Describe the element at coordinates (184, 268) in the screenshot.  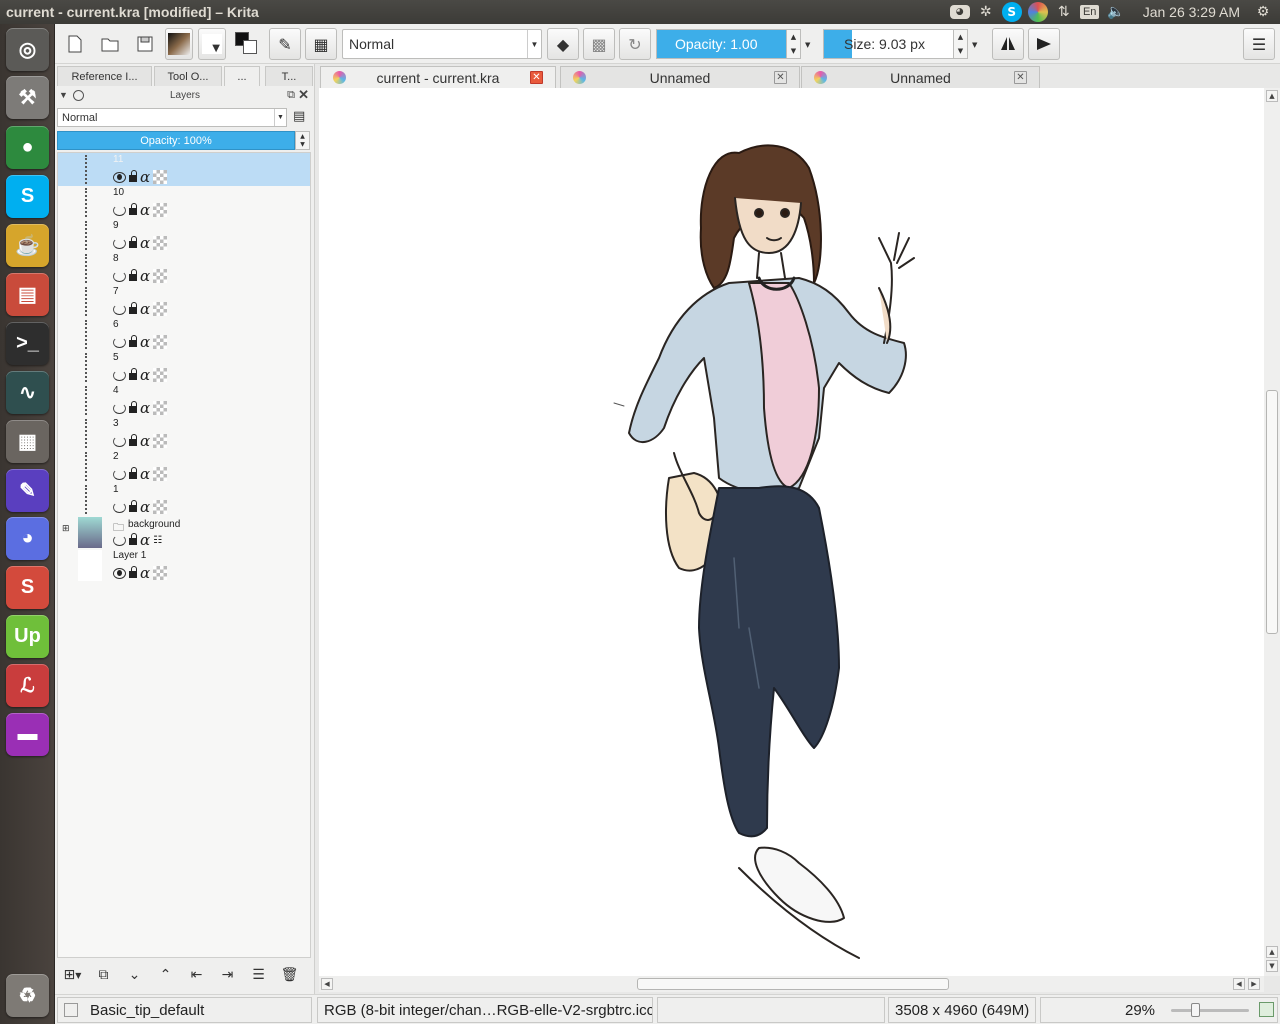
I see `layer-row: 8α` at that location.